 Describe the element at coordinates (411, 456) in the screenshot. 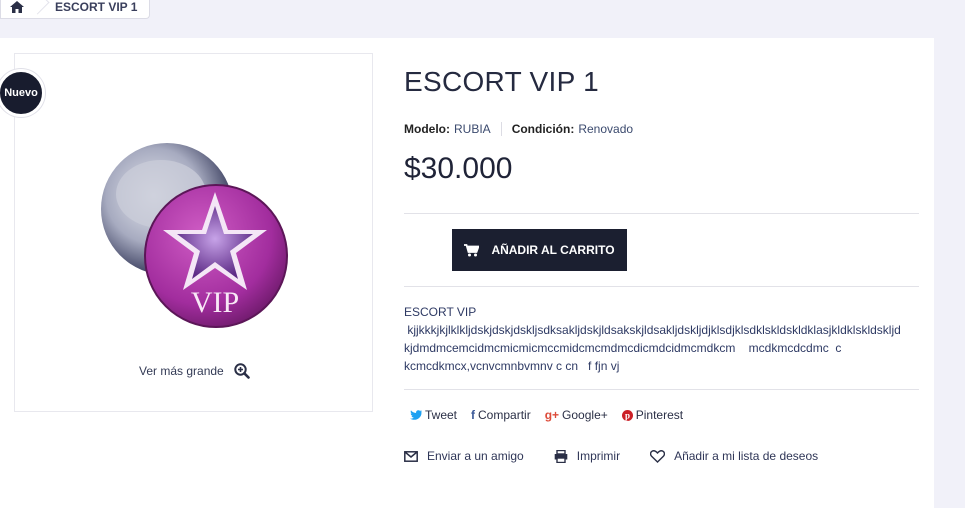

I see `envelope-icon` at that location.